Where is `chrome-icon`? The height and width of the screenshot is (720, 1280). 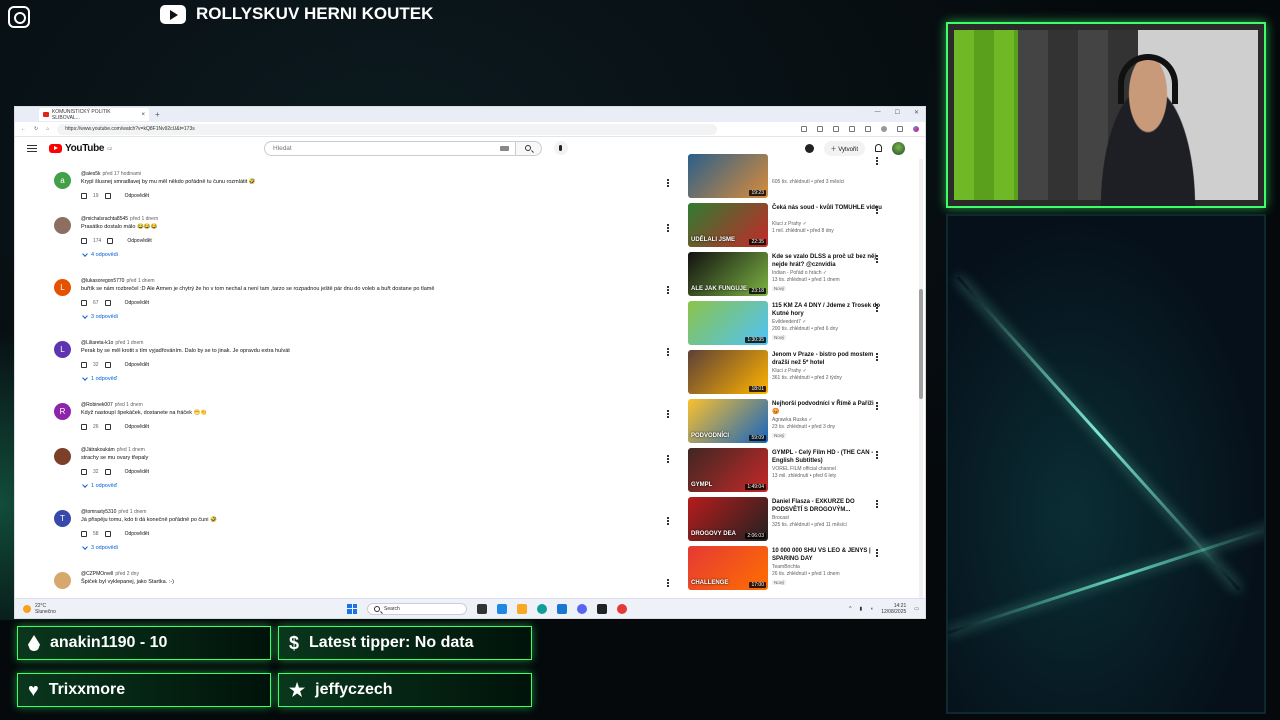
chrome-icon is located at coordinates (622, 608).